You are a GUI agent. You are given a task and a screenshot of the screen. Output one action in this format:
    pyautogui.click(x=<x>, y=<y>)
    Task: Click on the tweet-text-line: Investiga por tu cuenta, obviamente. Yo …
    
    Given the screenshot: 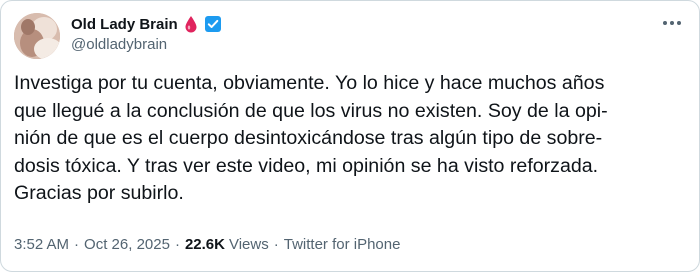 What is the action you would take?
    pyautogui.click(x=309, y=83)
    